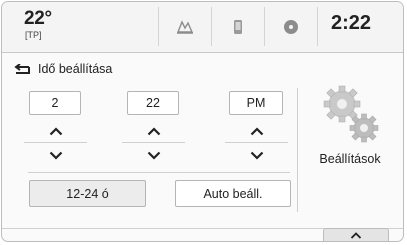  I want to click on back-button, so click(22, 70).